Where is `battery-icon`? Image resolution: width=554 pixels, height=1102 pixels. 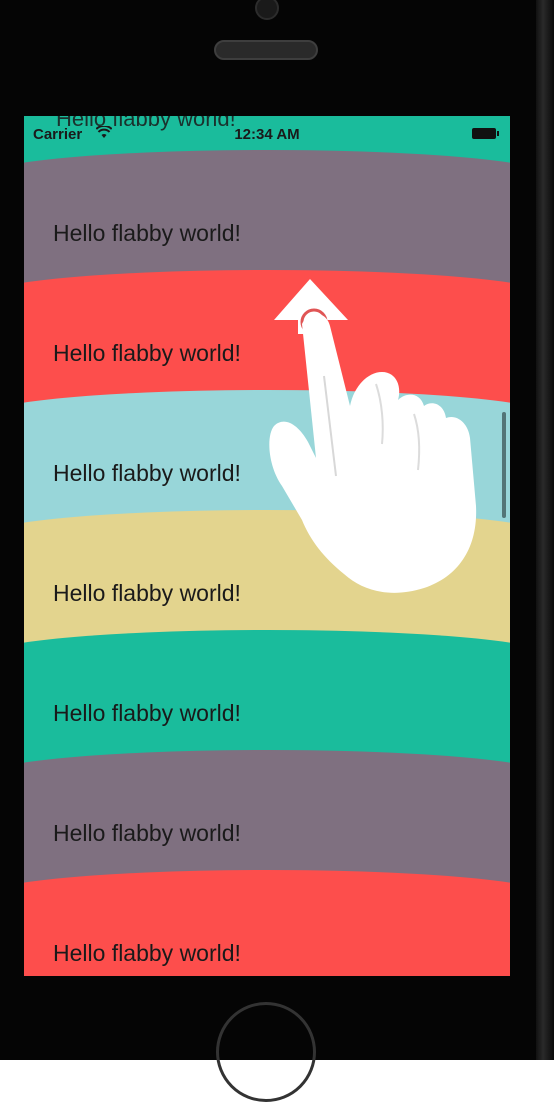
battery-icon is located at coordinates (485, 133).